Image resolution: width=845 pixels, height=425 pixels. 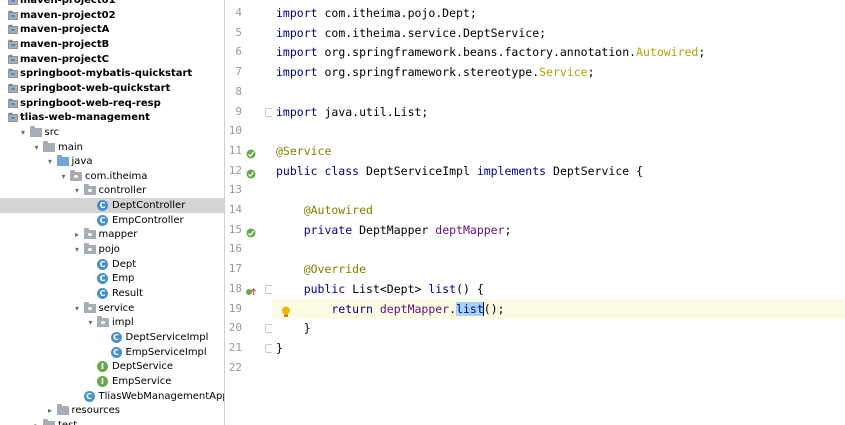 I want to click on line-number: 14, so click(x=235, y=209).